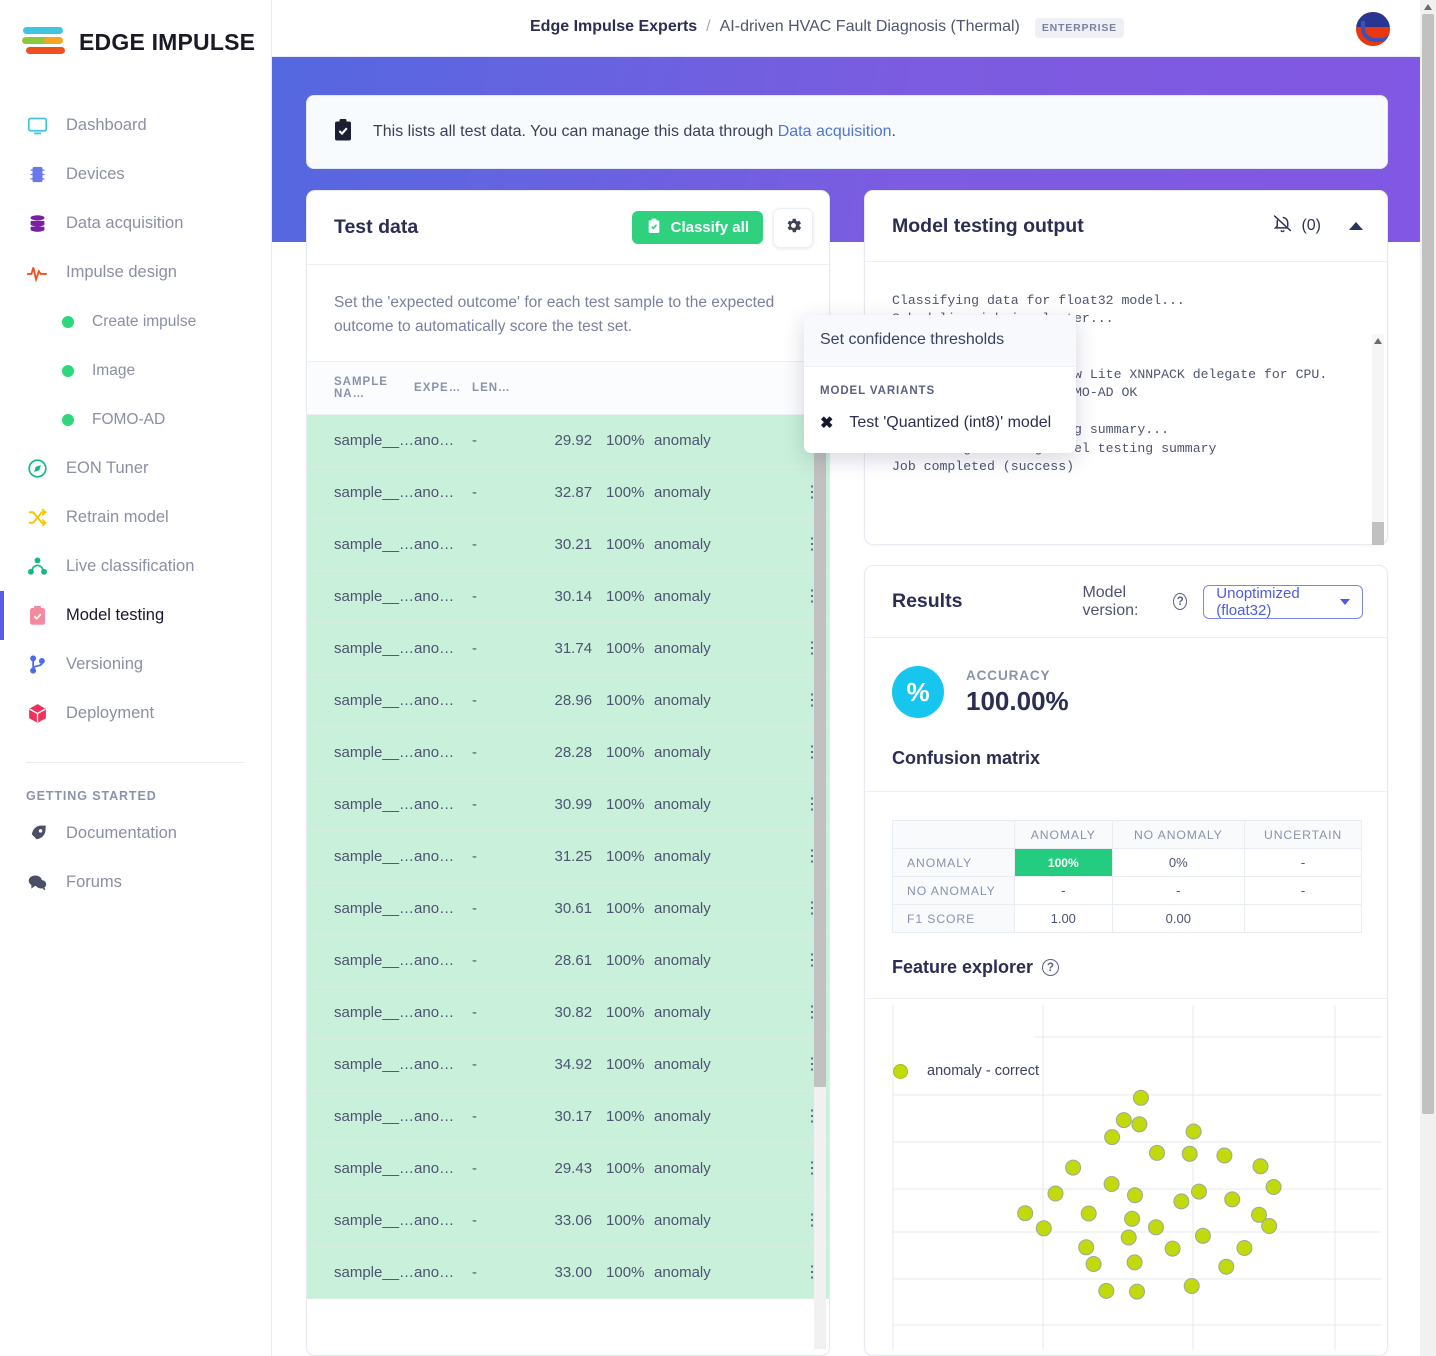 This screenshot has height=1356, width=1436. I want to click on table-scrollbar, so click(820, 889).